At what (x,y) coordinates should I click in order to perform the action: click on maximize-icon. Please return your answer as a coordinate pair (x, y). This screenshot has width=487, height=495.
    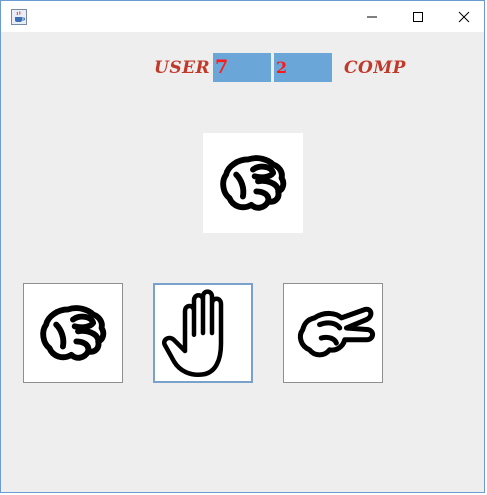
    Looking at the image, I should click on (418, 16).